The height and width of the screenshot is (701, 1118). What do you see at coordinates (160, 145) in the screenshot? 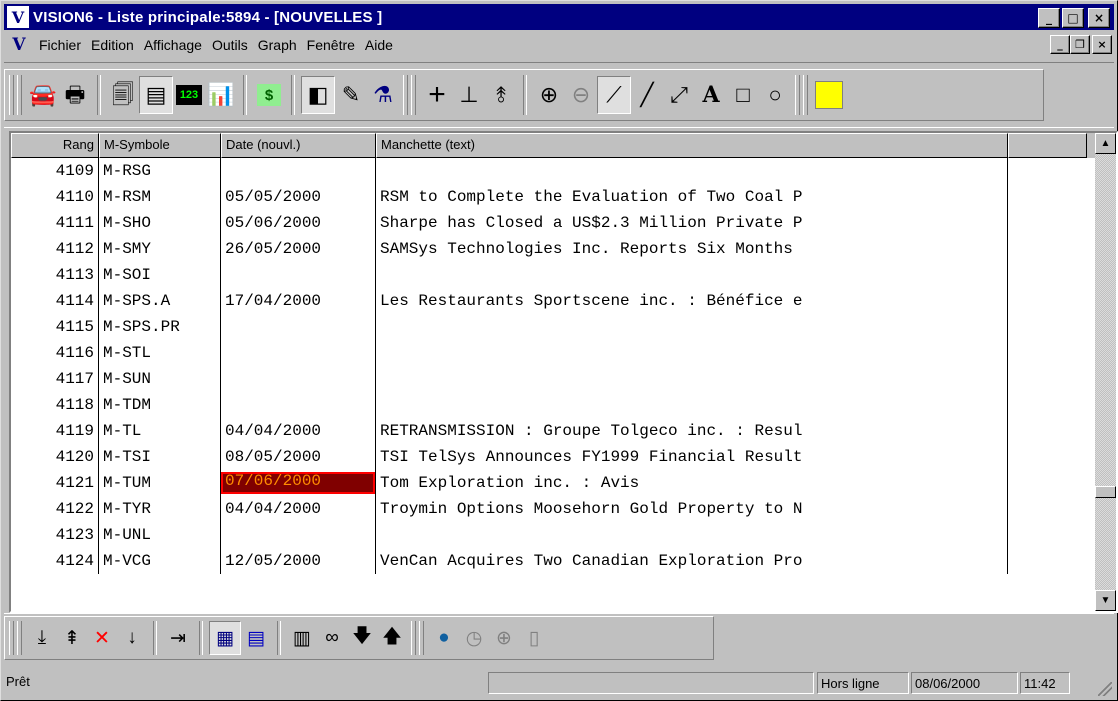
I see `column-header-symbole: M-Symbole` at bounding box center [160, 145].